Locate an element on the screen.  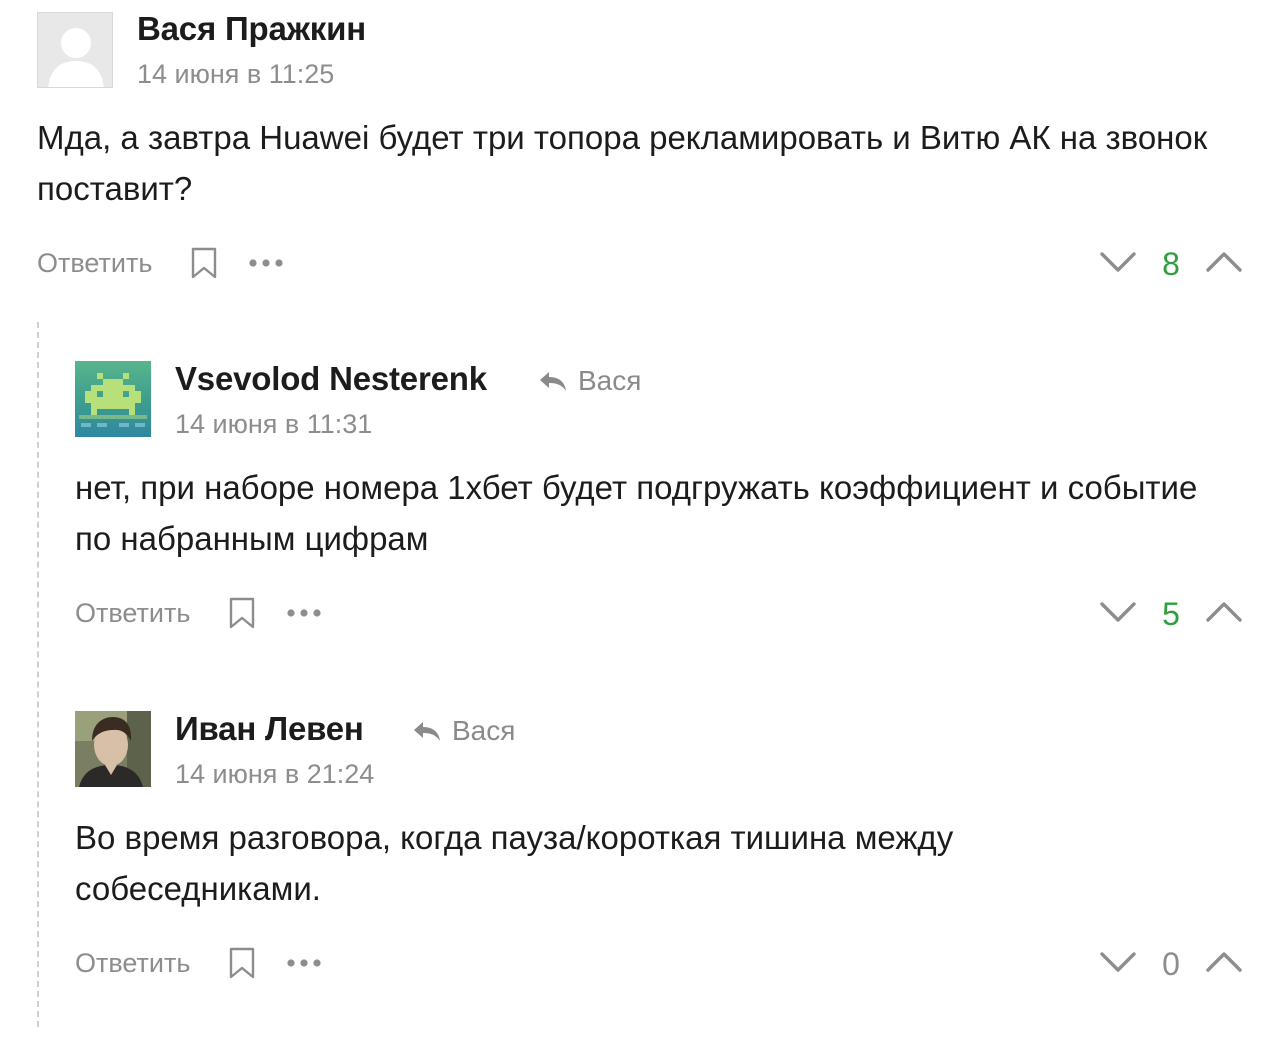
vote-score: 0 is located at coordinates (1171, 963).